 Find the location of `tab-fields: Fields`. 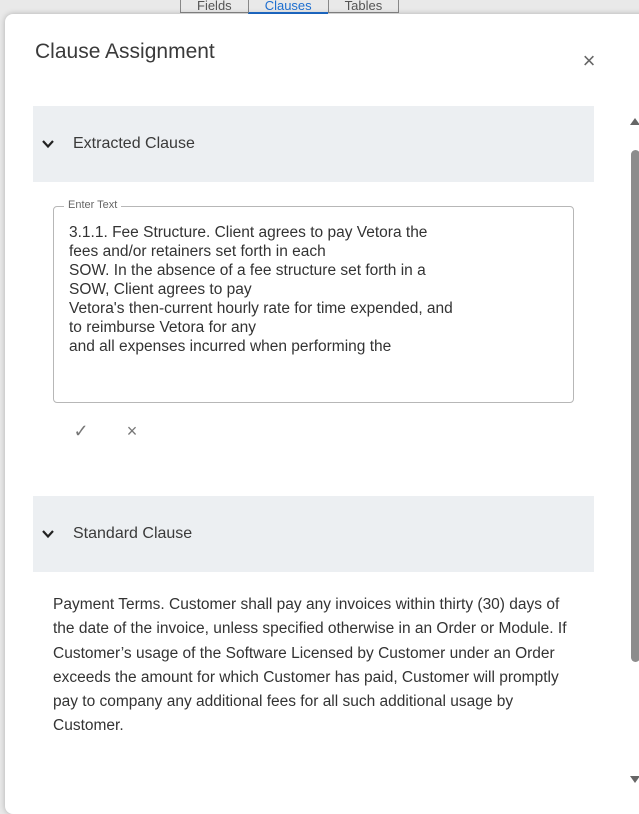

tab-fields: Fields is located at coordinates (214, 6).